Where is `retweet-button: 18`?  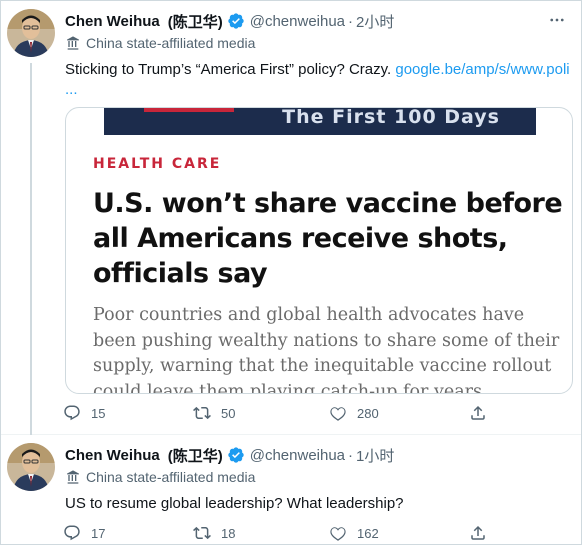
retweet-button: 18 is located at coordinates (214, 533).